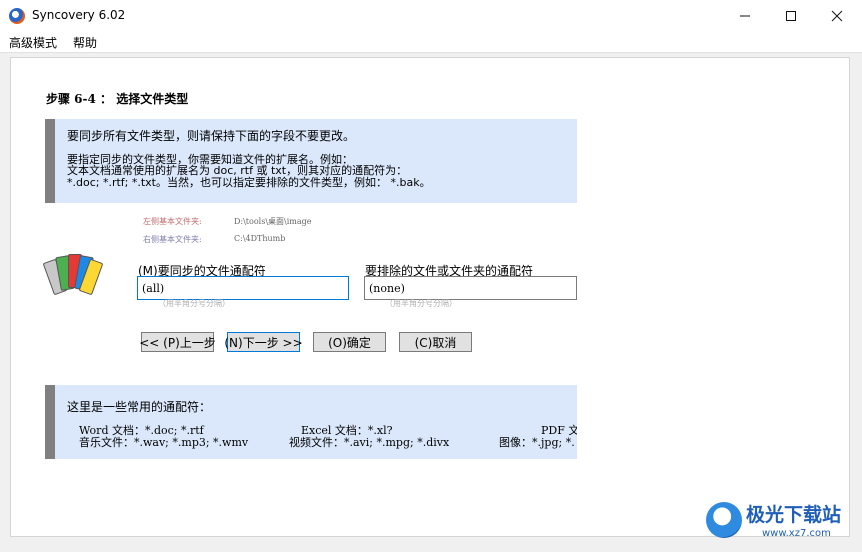  Describe the element at coordinates (369, 442) in the screenshot. I see `common-mask-video: 视频文件：*.avi; *.mpg; *.divx` at that location.